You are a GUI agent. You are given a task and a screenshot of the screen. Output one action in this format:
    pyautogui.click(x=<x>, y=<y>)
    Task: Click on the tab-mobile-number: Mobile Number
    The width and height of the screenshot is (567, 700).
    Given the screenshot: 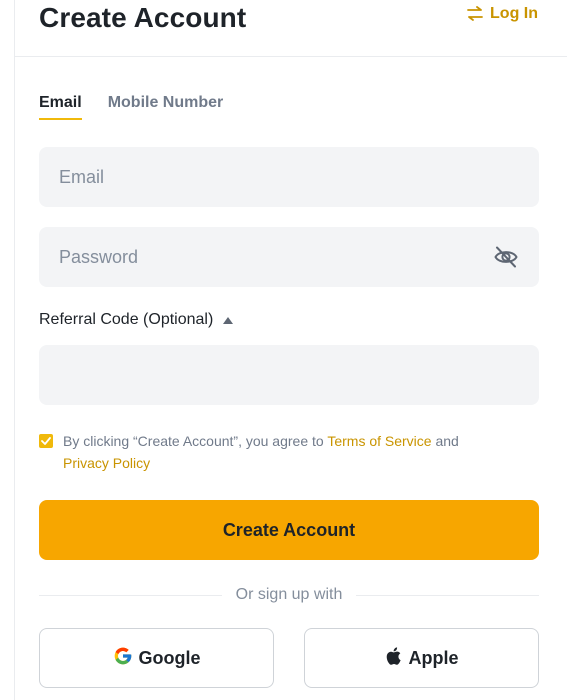 What is the action you would take?
    pyautogui.click(x=166, y=107)
    